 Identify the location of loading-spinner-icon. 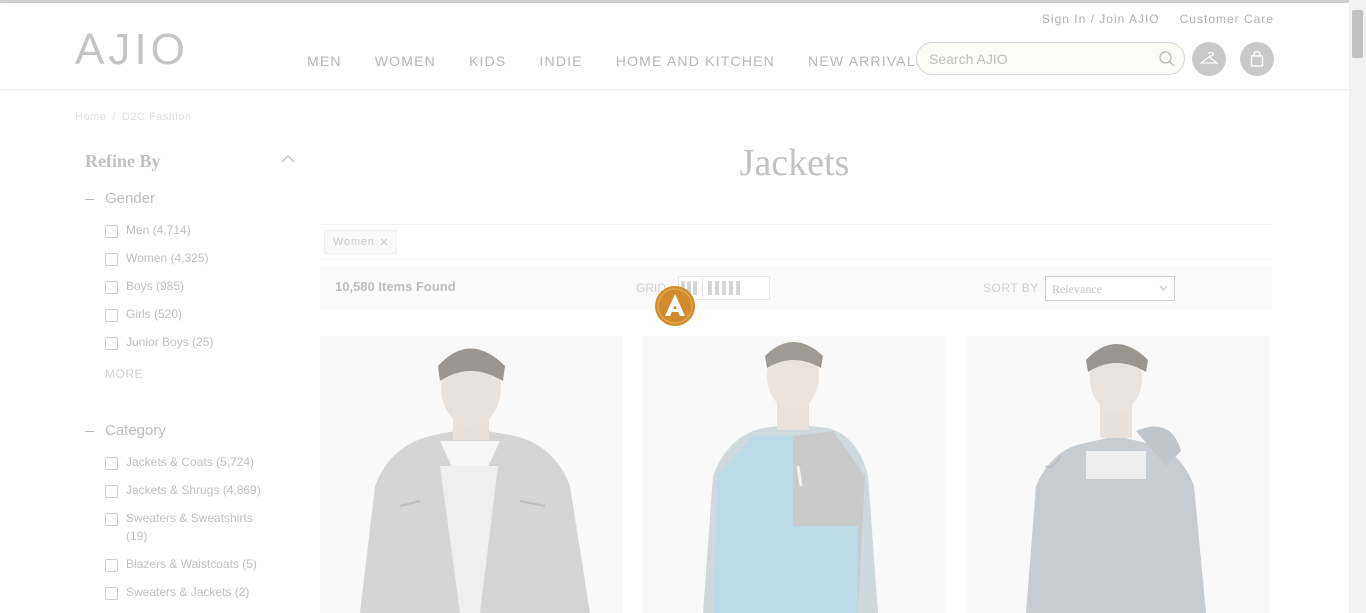
(675, 306).